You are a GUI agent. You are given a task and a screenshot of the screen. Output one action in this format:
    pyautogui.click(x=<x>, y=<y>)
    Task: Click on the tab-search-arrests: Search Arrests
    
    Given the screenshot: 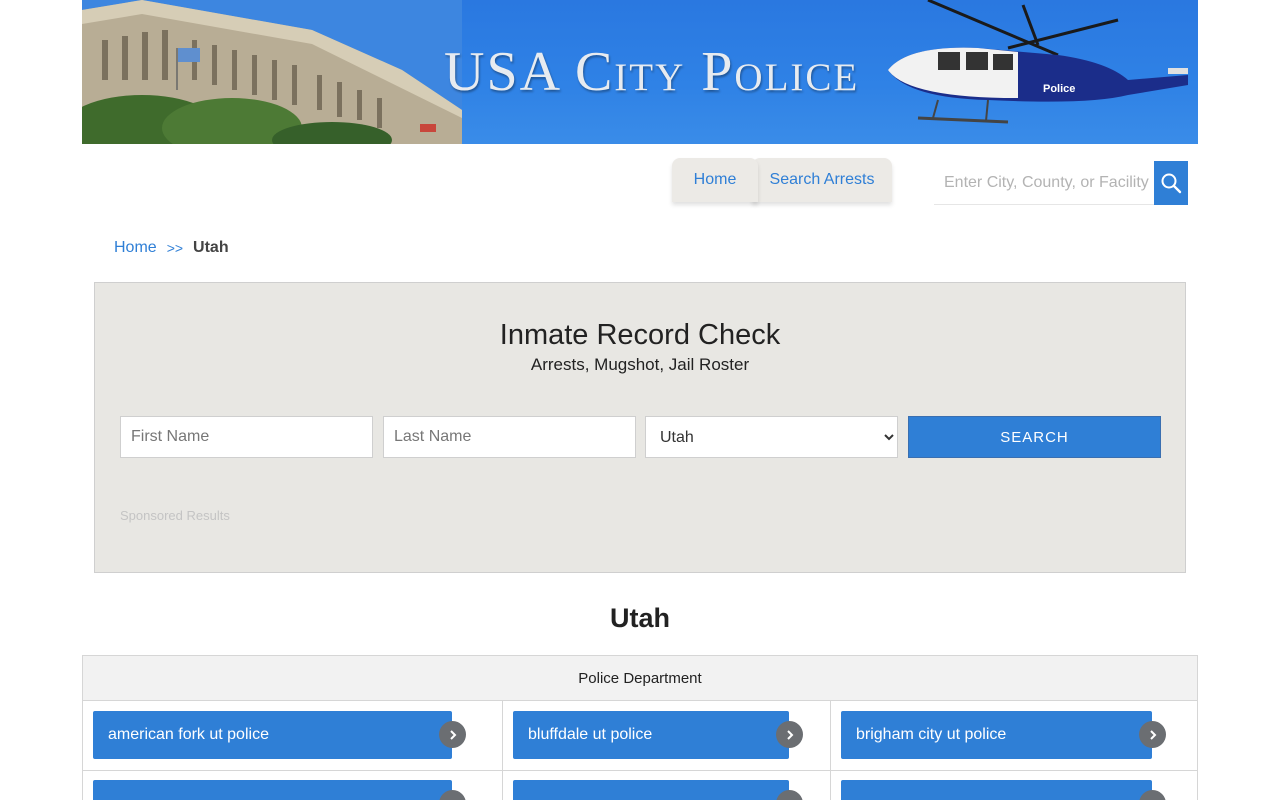 What is the action you would take?
    pyautogui.click(x=822, y=180)
    